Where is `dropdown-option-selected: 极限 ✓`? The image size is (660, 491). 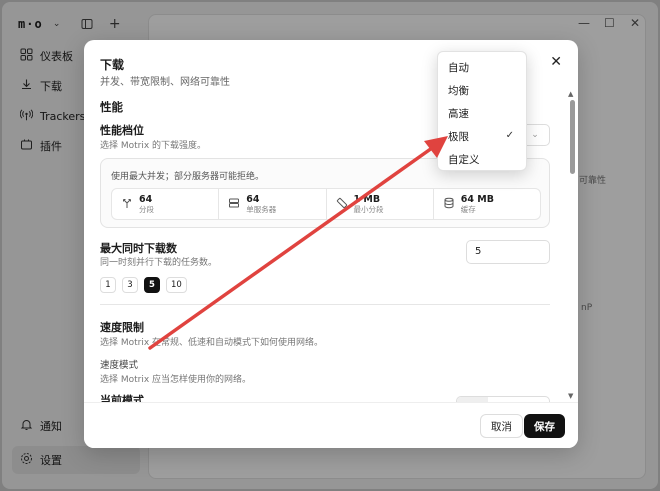
dropdown-option-selected: 极限 ✓ is located at coordinates (482, 136).